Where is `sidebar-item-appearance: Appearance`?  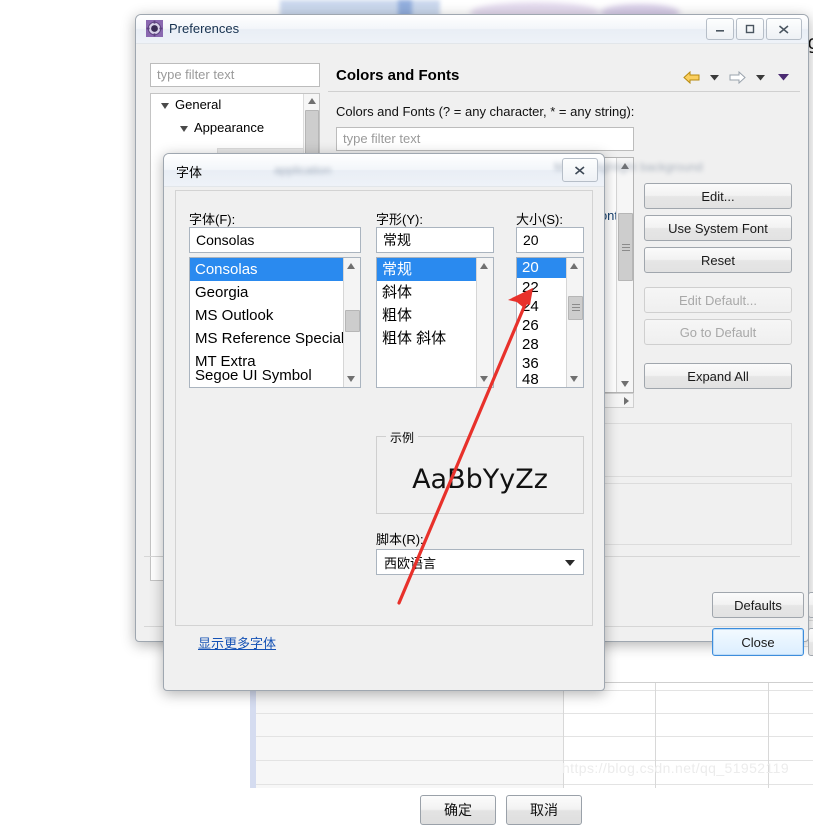 sidebar-item-appearance: Appearance is located at coordinates (229, 127).